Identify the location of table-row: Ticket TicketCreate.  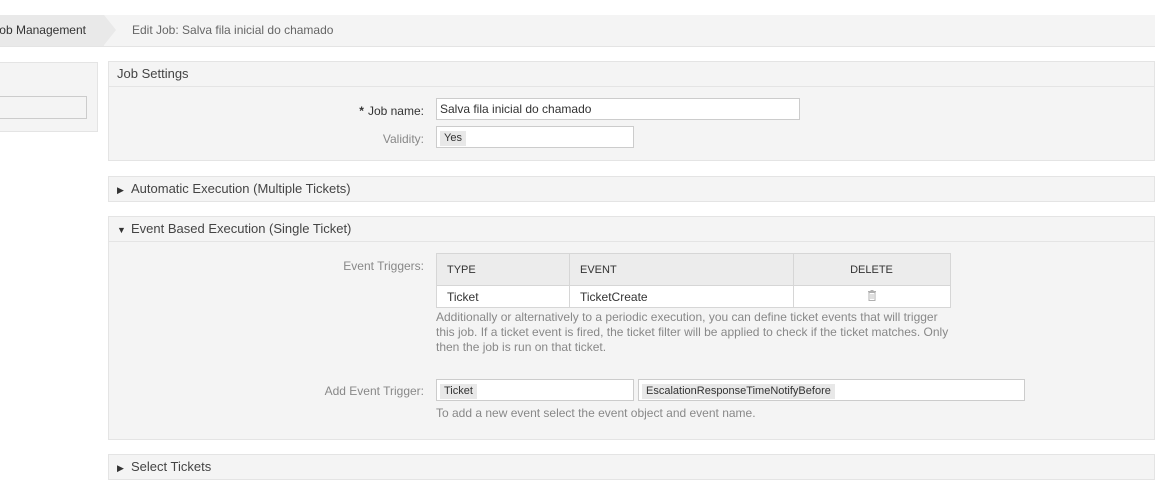
(693, 296).